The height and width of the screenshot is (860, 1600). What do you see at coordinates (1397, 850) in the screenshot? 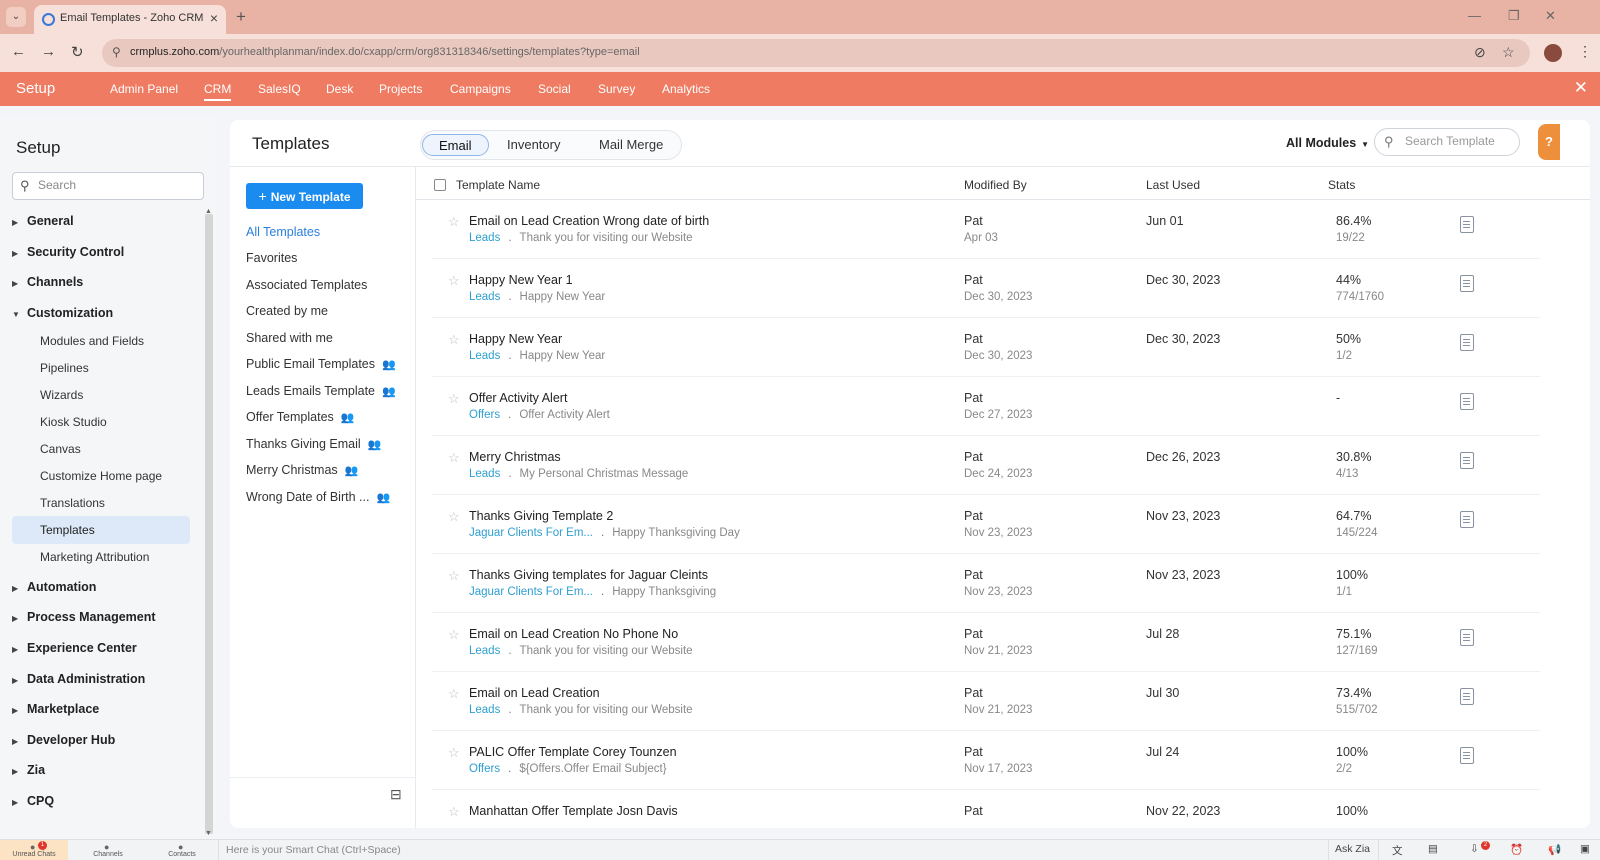
I see `translate-icon: 文` at bounding box center [1397, 850].